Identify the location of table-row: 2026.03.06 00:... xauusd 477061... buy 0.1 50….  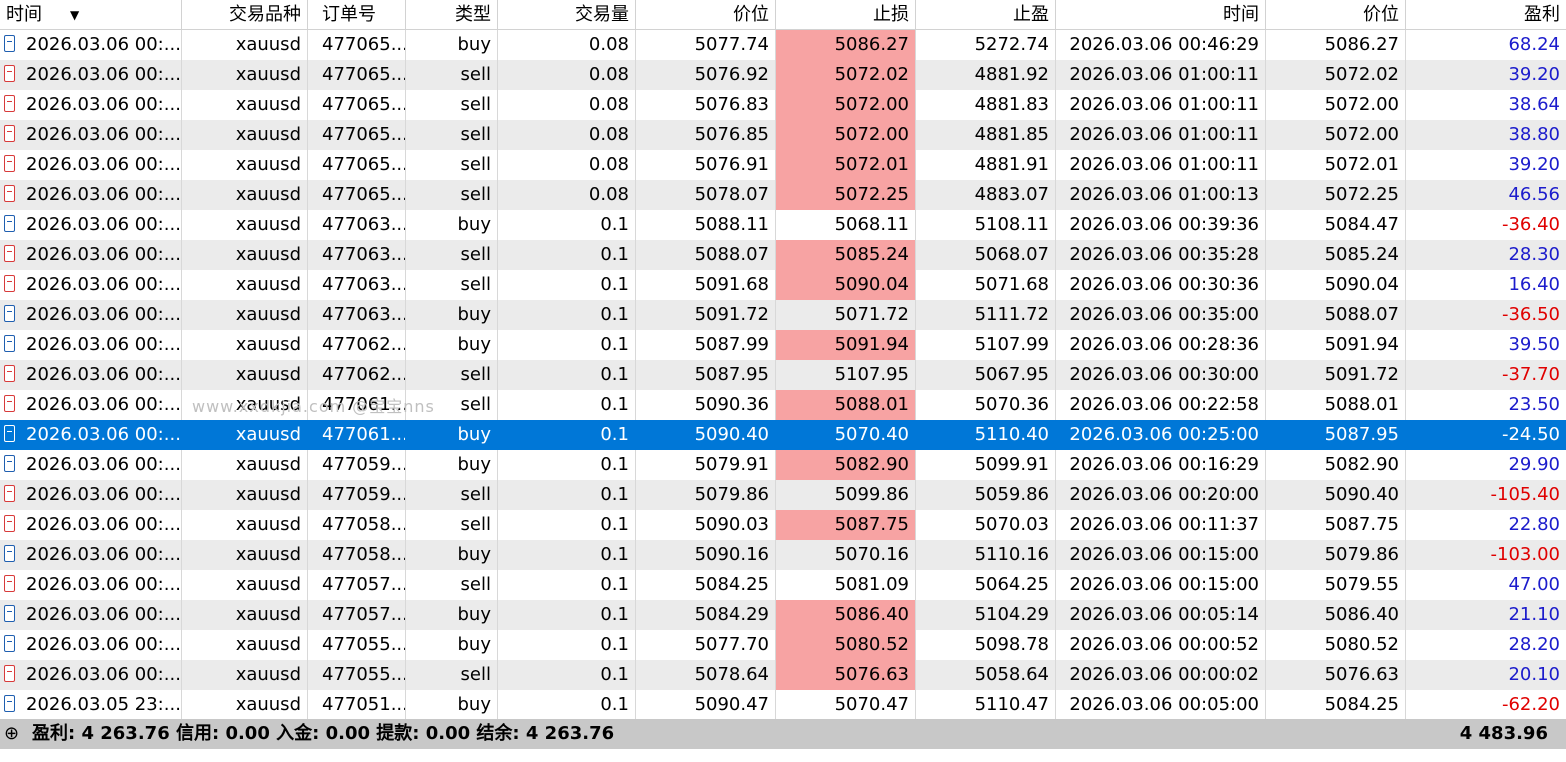
(783, 435).